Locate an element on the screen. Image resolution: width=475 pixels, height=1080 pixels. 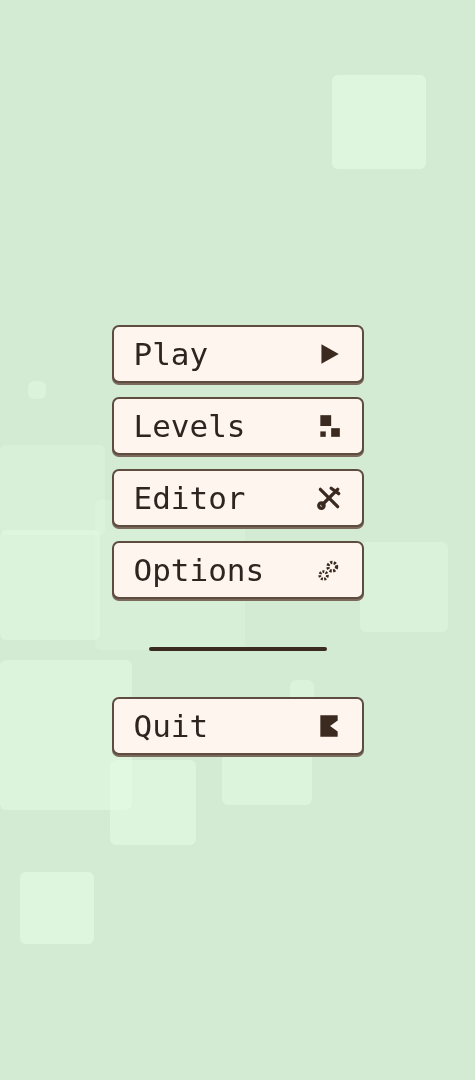
editor-button: Editor is located at coordinates (237, 498).